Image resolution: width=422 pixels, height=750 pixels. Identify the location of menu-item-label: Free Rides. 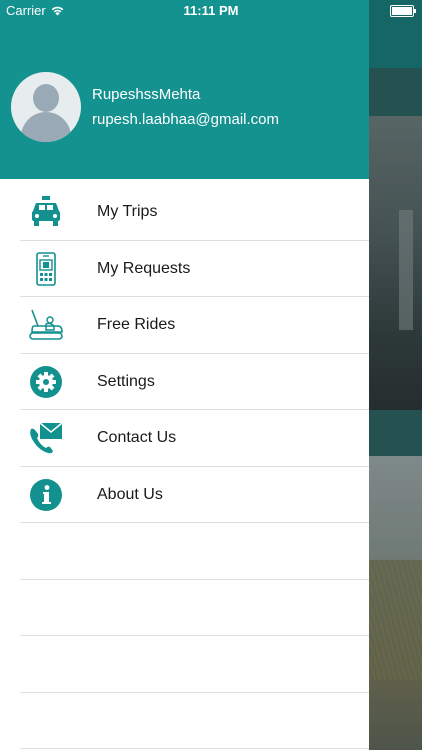
(136, 324).